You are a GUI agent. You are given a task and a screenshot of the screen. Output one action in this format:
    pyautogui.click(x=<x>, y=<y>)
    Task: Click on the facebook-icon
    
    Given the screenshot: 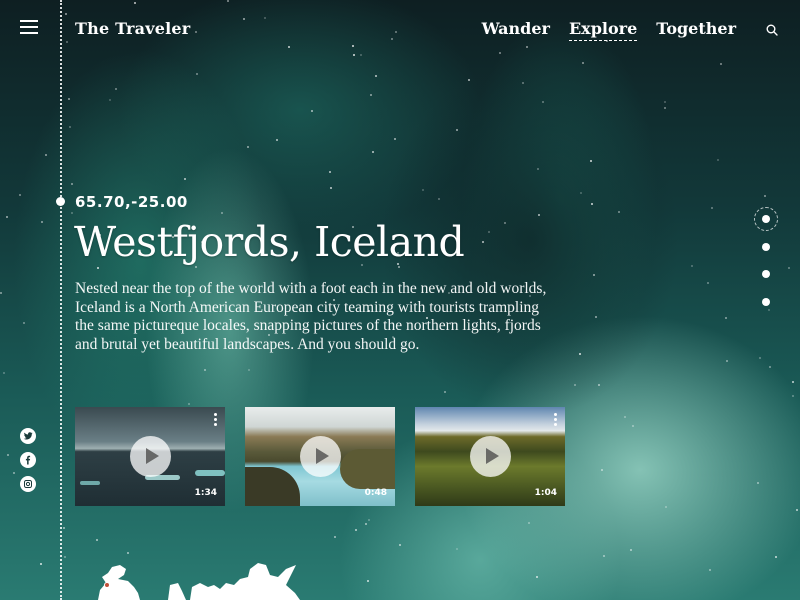 What is the action you would take?
    pyautogui.click(x=28, y=460)
    